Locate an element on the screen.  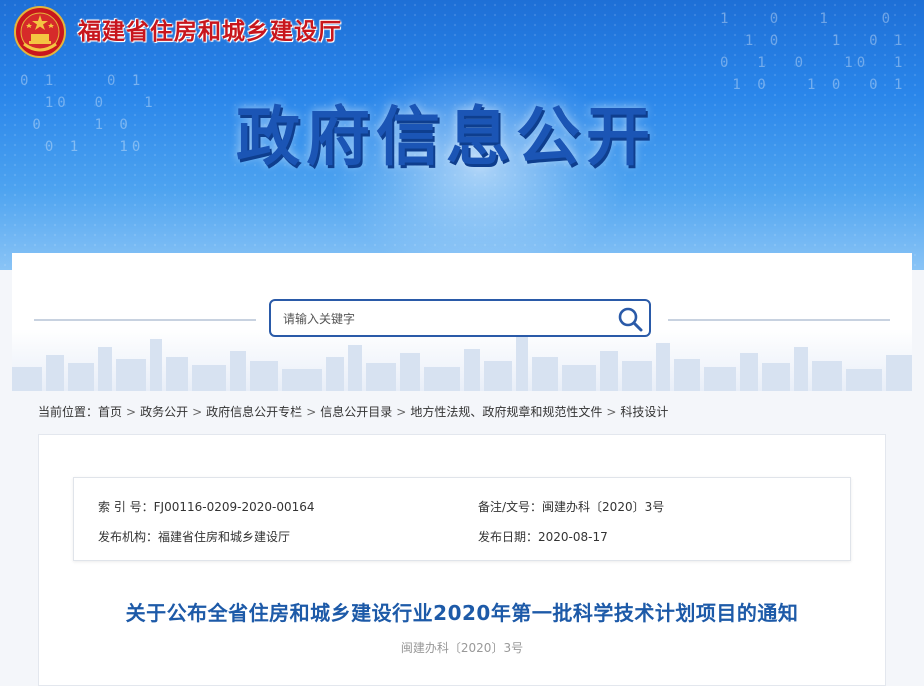
meta-publisher-label: 发布机构： is located at coordinates (128, 537).